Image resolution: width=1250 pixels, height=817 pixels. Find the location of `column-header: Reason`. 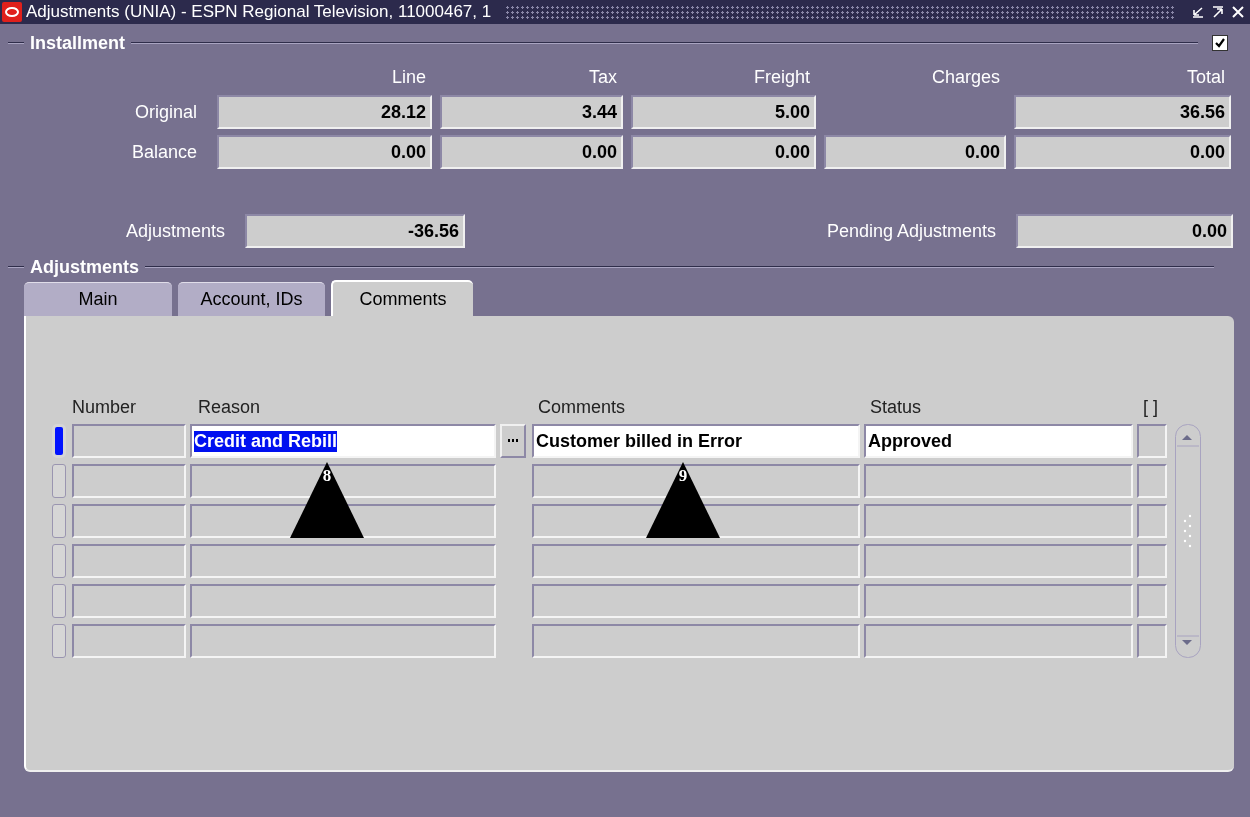

column-header: Reason is located at coordinates (229, 407).